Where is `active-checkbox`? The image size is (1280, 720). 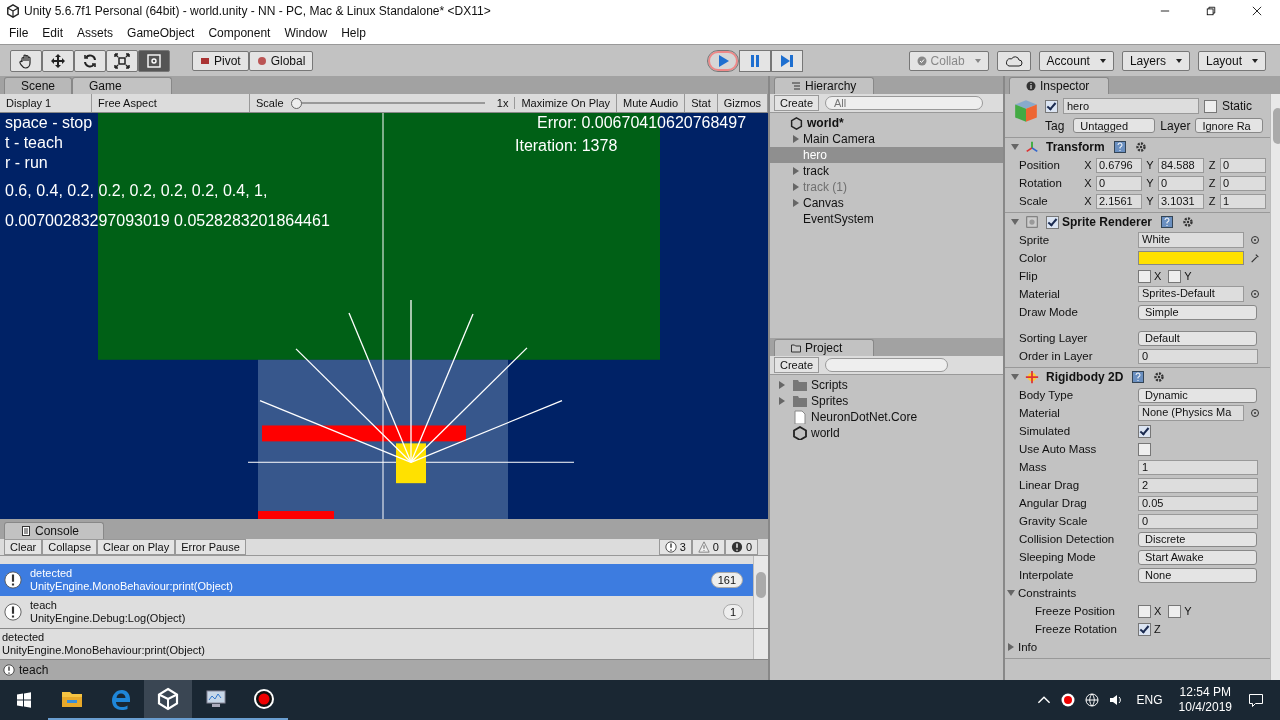
active-checkbox is located at coordinates (1051, 106).